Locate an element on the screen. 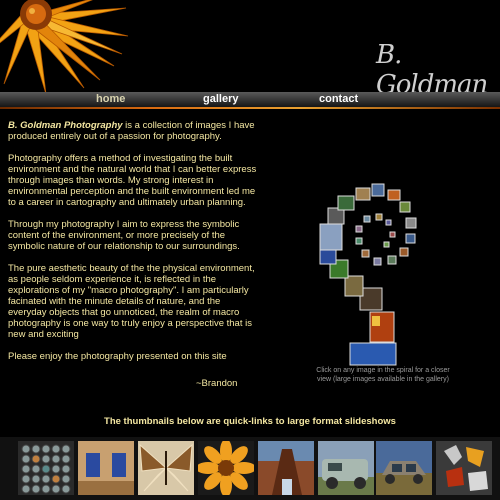 Image resolution: width=500 pixels, height=500 pixels. thumb-orange-flower is located at coordinates (226, 468).